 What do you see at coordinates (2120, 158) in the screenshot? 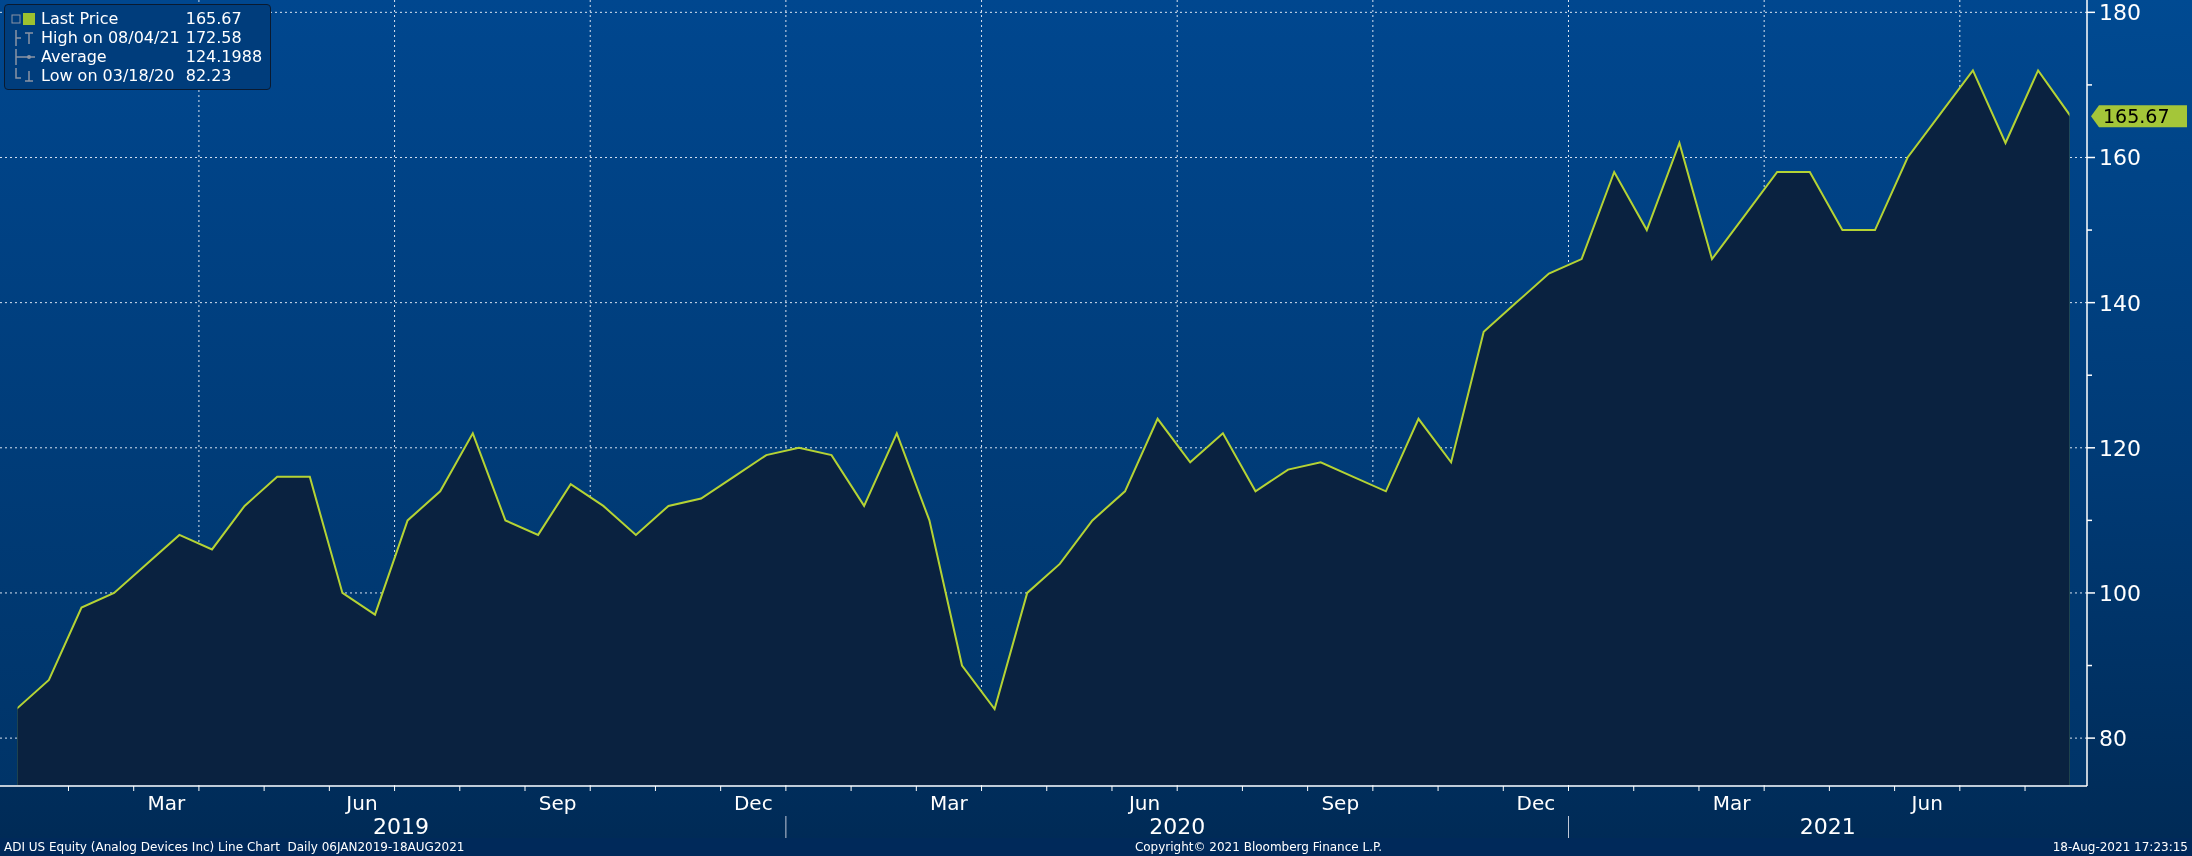
I see `y-axis-label: 160` at bounding box center [2120, 158].